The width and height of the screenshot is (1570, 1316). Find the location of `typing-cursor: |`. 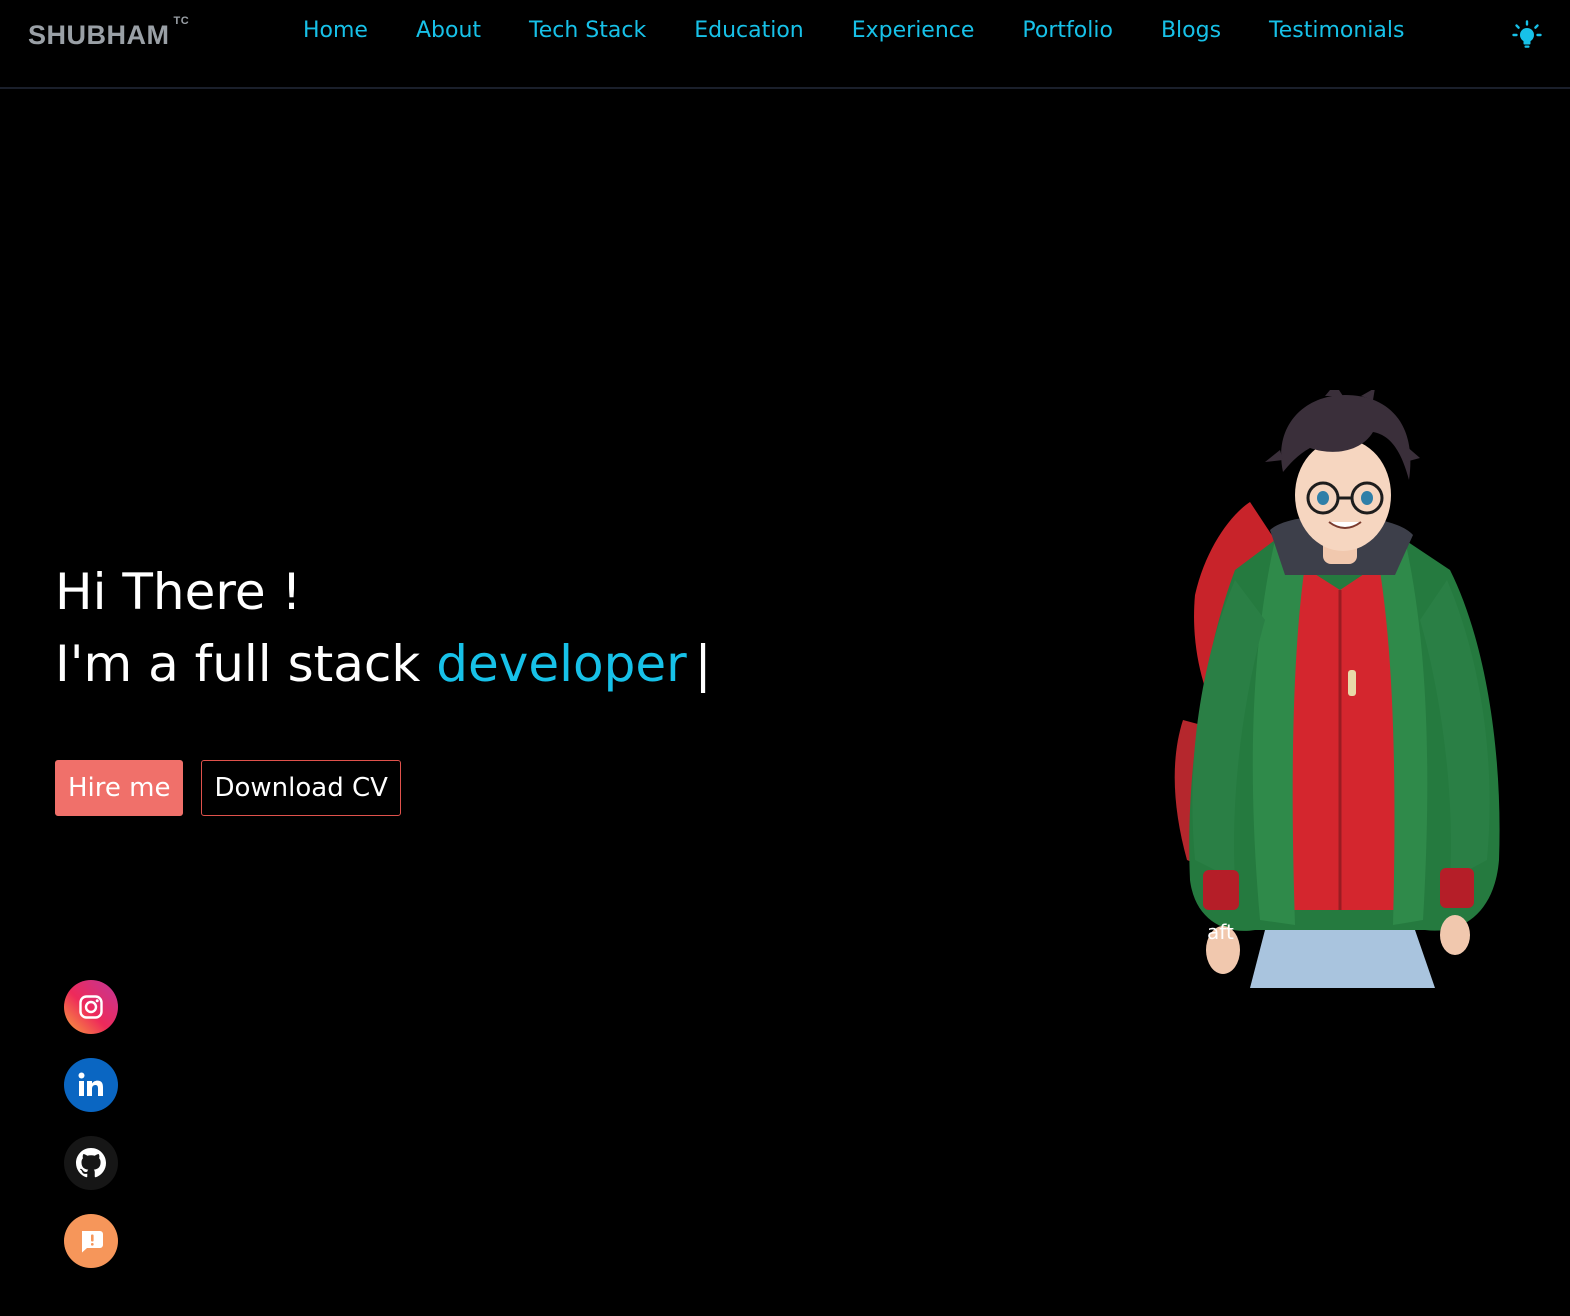

typing-cursor: | is located at coordinates (703, 664).